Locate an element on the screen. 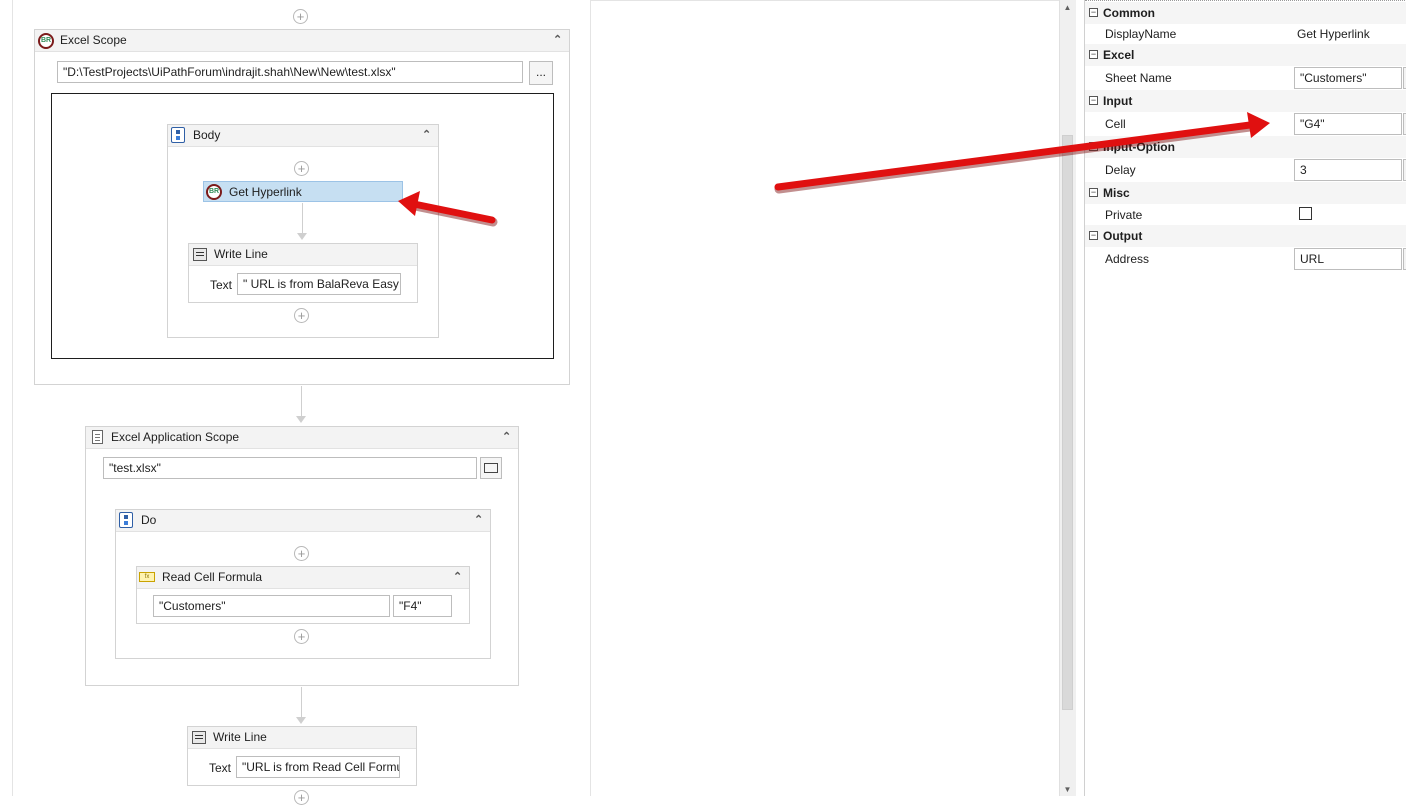  write-line-text-field: " URL is from BalaReva Easy e is located at coordinates (319, 284).